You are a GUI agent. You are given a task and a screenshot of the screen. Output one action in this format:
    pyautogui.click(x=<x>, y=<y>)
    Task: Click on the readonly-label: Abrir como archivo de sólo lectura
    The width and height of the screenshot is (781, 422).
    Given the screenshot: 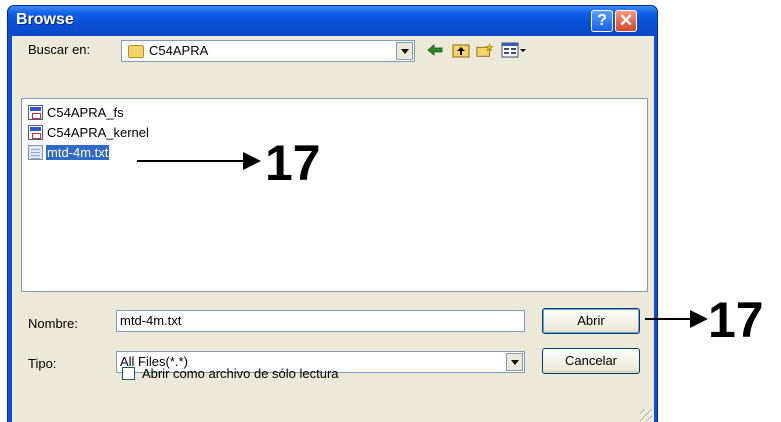 What is the action you would take?
    pyautogui.click(x=240, y=373)
    